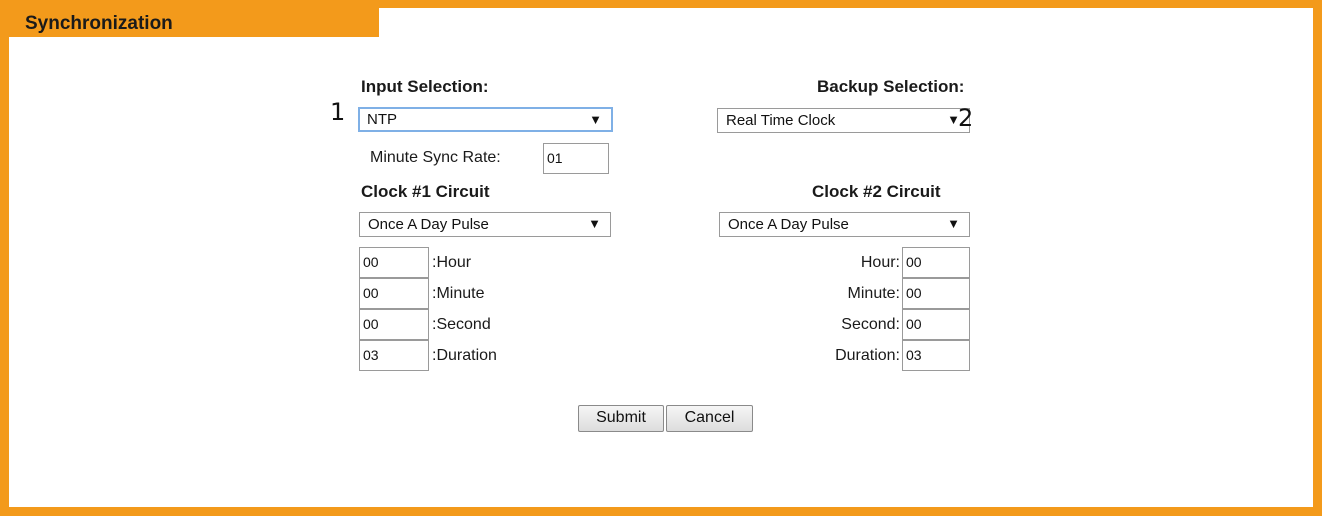 This screenshot has width=1322, height=516. What do you see at coordinates (576, 158) in the screenshot?
I see `minute-sync-rate-input: 01` at bounding box center [576, 158].